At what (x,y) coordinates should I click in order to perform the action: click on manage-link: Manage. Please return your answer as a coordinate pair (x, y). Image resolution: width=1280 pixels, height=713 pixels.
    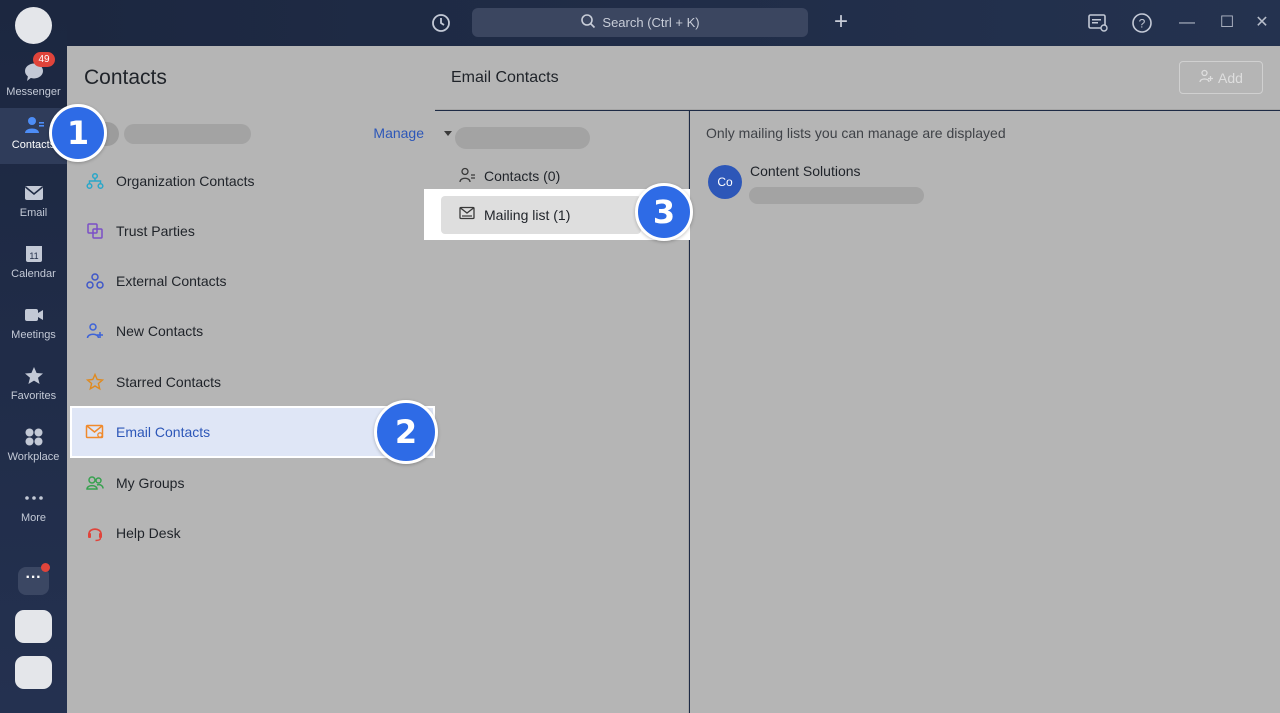
    Looking at the image, I should click on (398, 133).